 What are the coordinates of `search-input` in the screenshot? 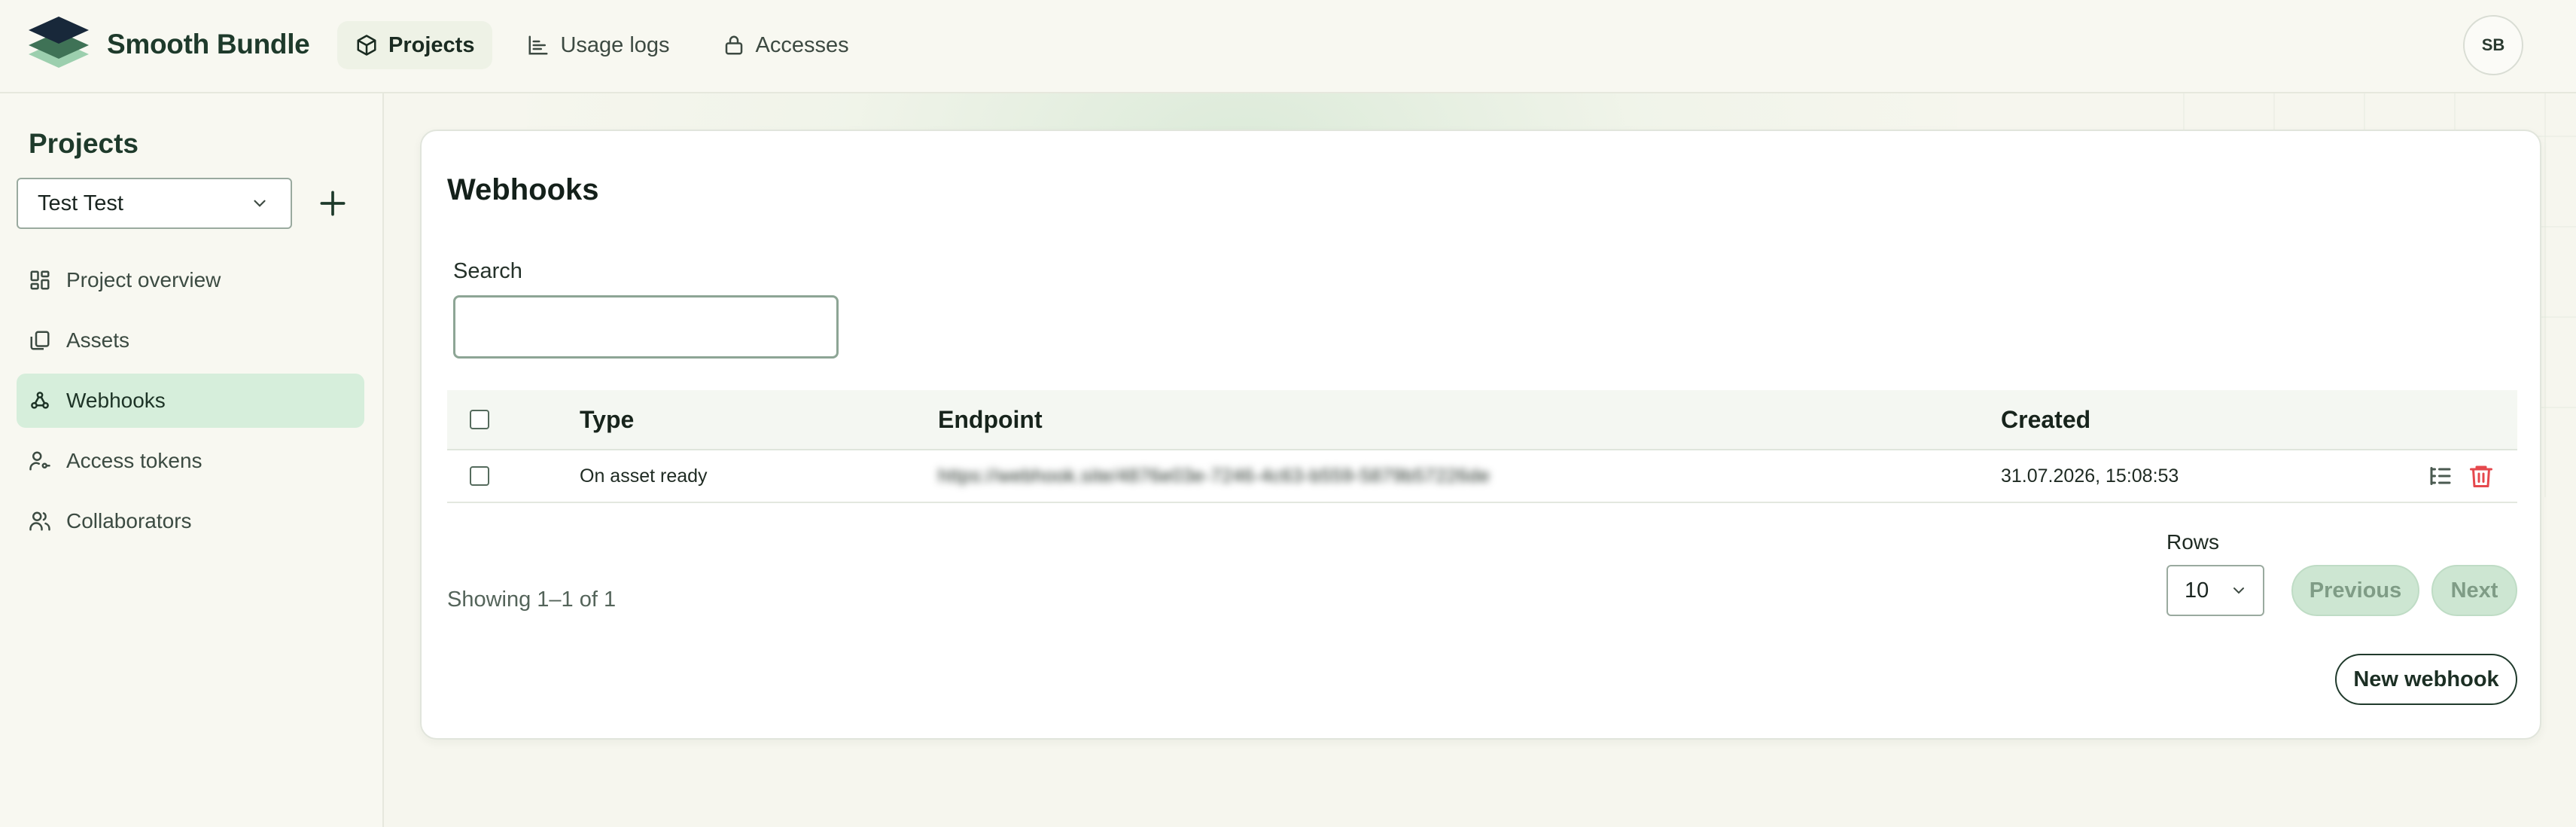 It's located at (646, 327).